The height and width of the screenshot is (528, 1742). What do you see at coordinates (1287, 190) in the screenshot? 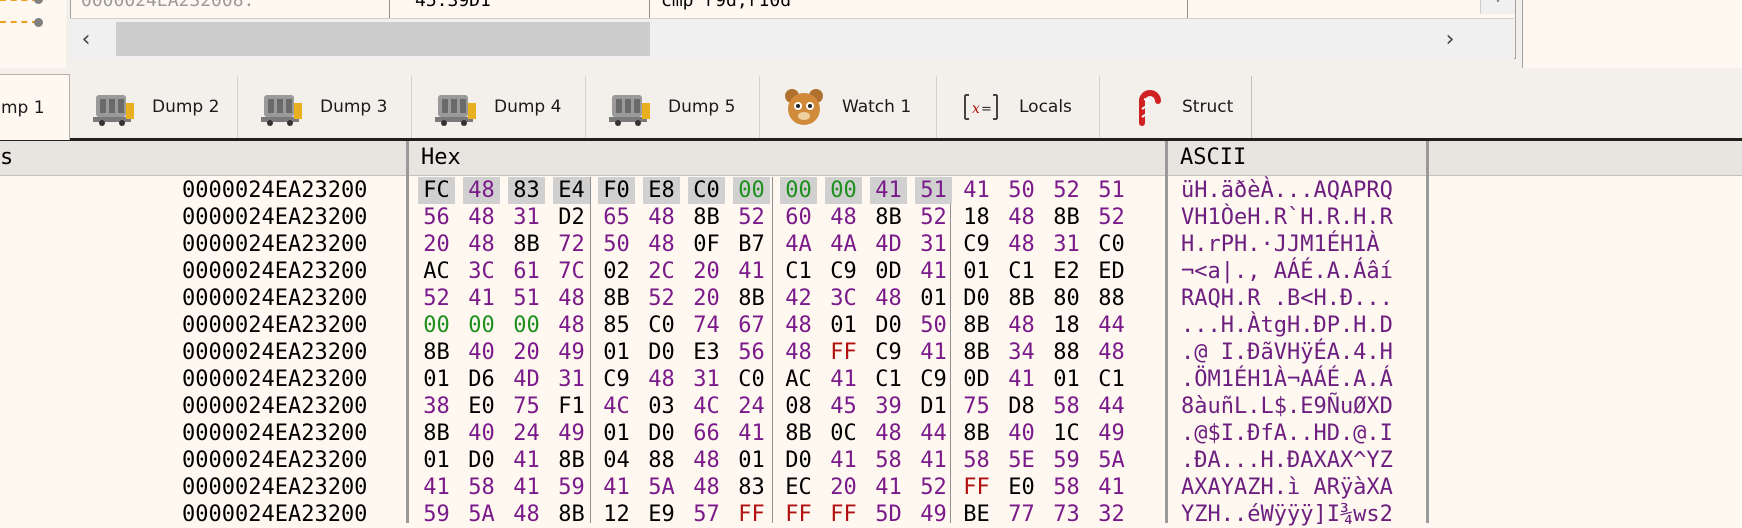
I see `ascii-text: üH.äðèÀ...AQAPRQ` at bounding box center [1287, 190].